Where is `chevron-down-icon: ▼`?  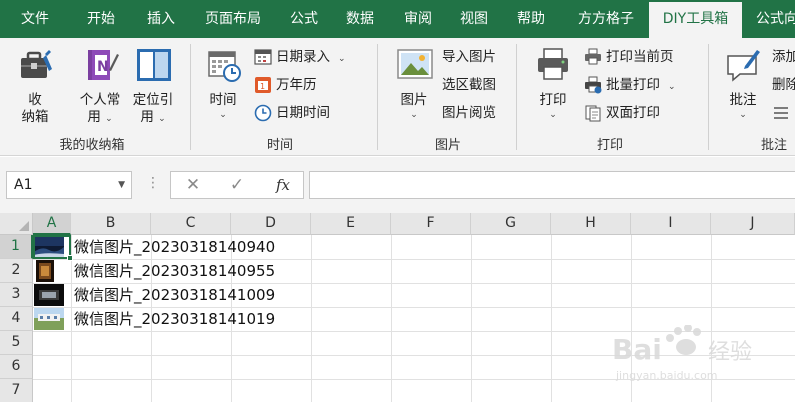 chevron-down-icon: ▼ is located at coordinates (121, 185).